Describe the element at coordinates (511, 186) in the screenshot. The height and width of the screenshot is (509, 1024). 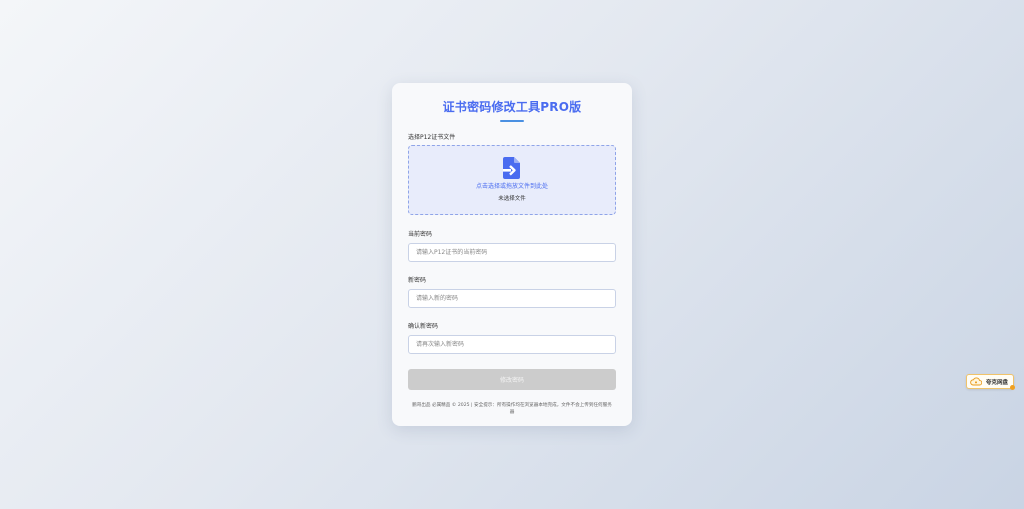
I see `dropzone-text: 点击选择或拖放文件到此处` at that location.